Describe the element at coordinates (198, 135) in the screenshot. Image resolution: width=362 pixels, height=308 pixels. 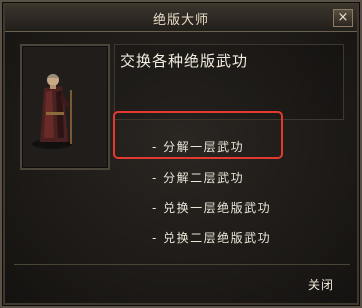
I see `selection-highlight` at that location.